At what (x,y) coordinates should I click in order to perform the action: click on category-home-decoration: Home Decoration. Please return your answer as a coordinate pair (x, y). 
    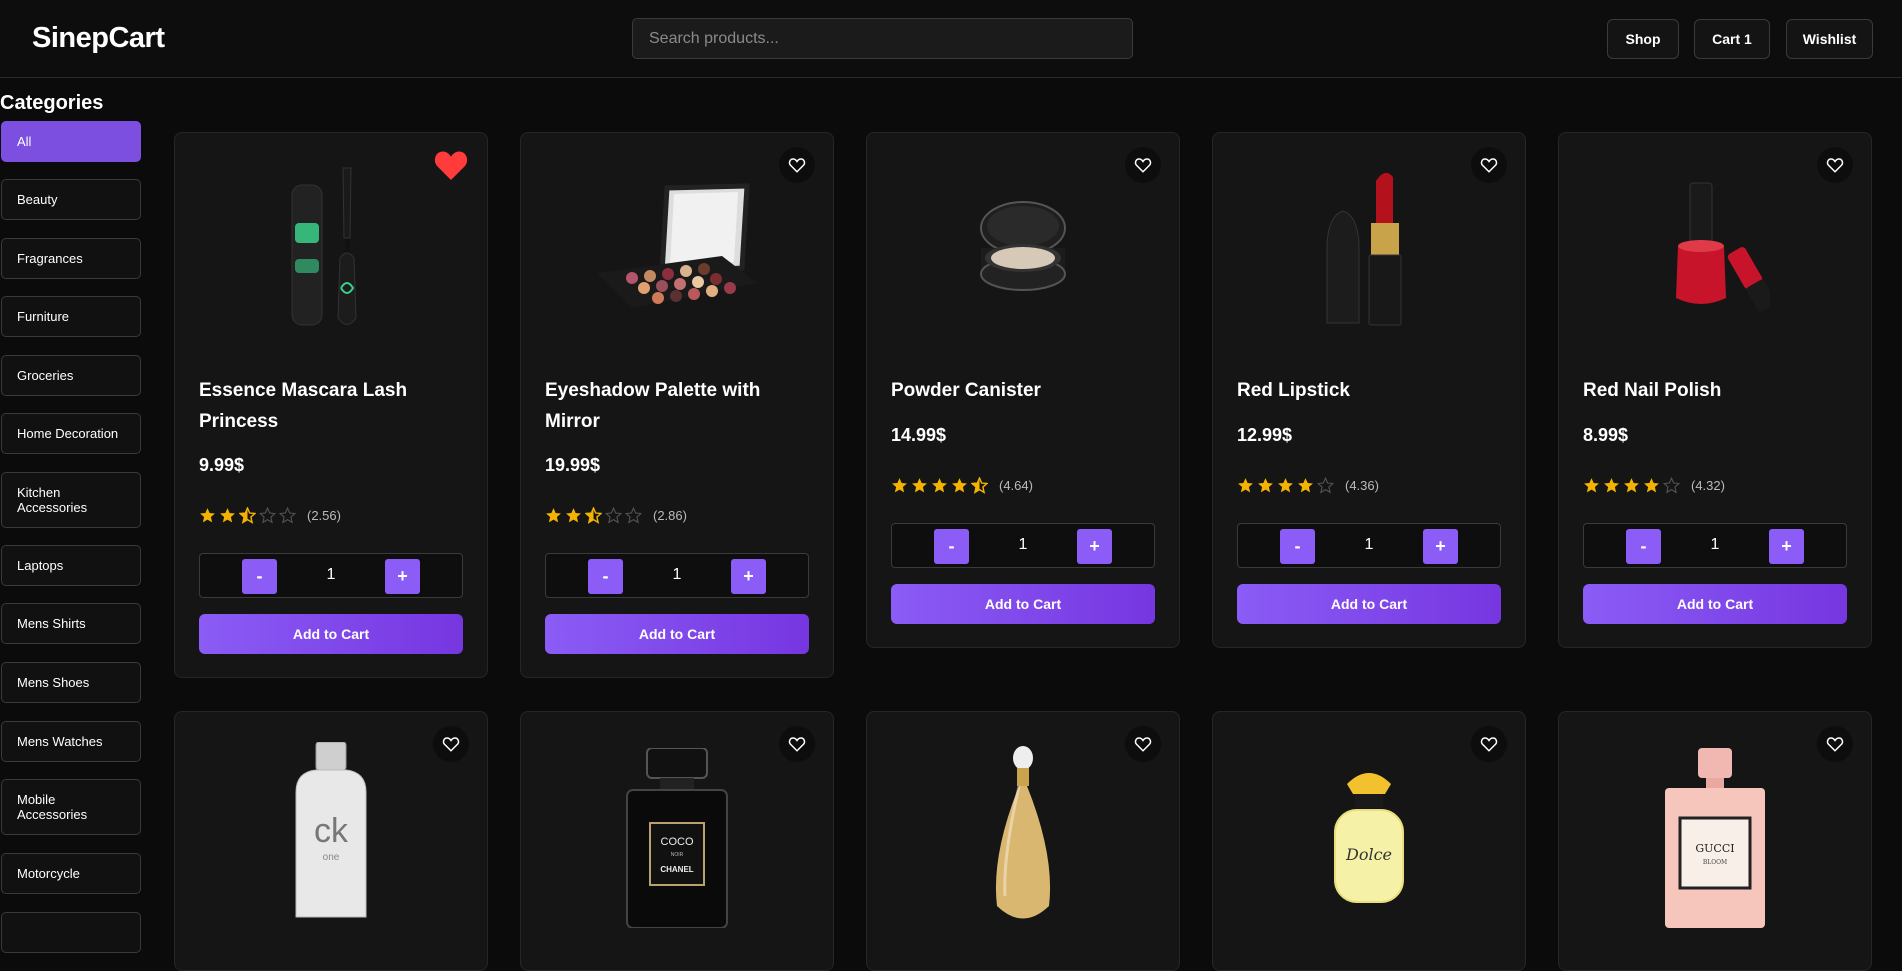
    Looking at the image, I should click on (71, 433).